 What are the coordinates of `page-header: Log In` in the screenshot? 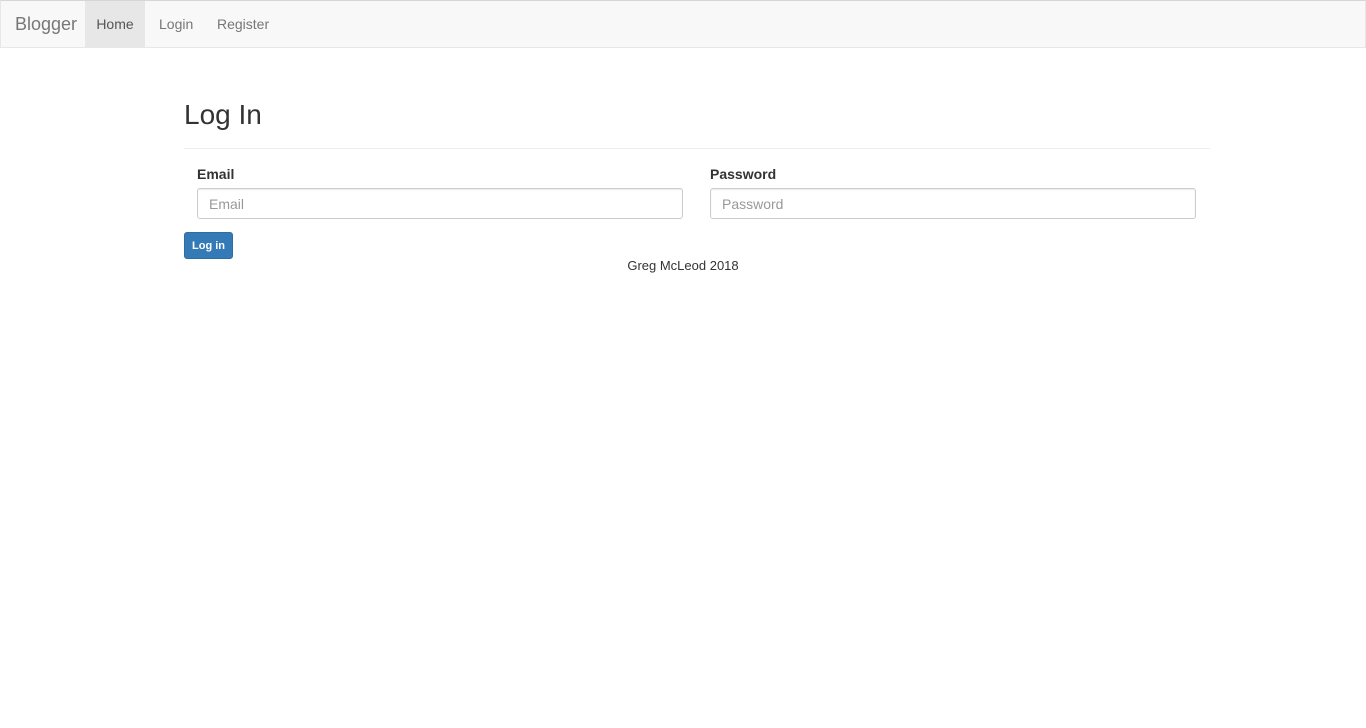 It's located at (697, 122).